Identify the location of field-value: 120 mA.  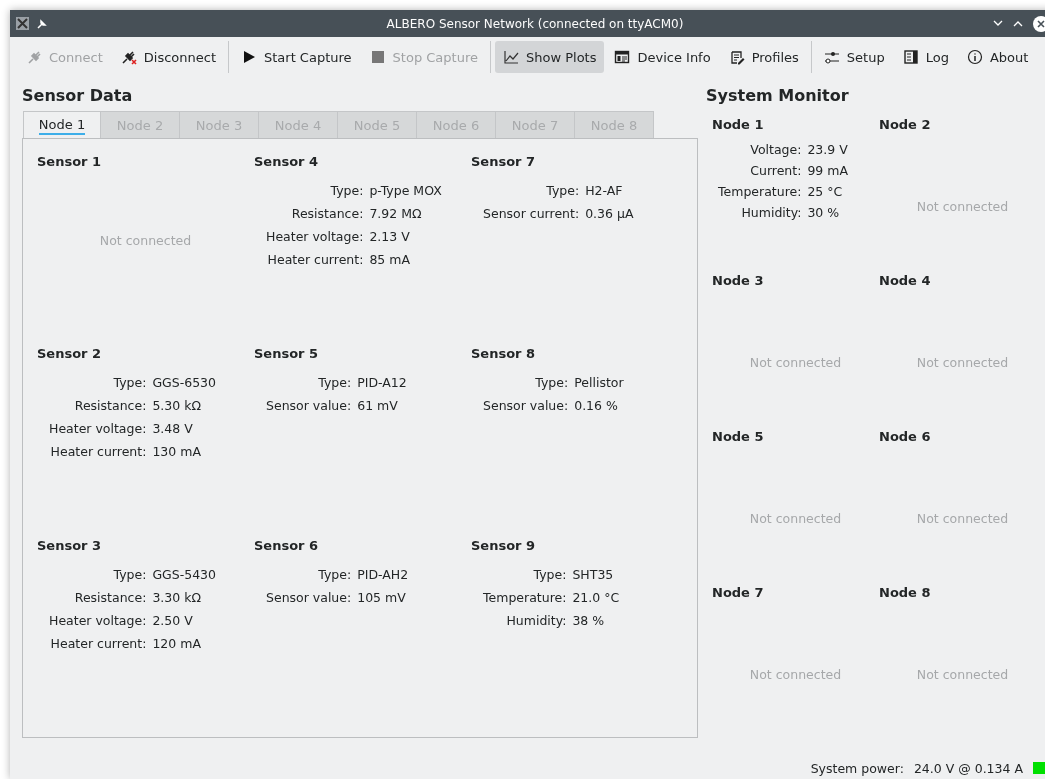
(177, 643).